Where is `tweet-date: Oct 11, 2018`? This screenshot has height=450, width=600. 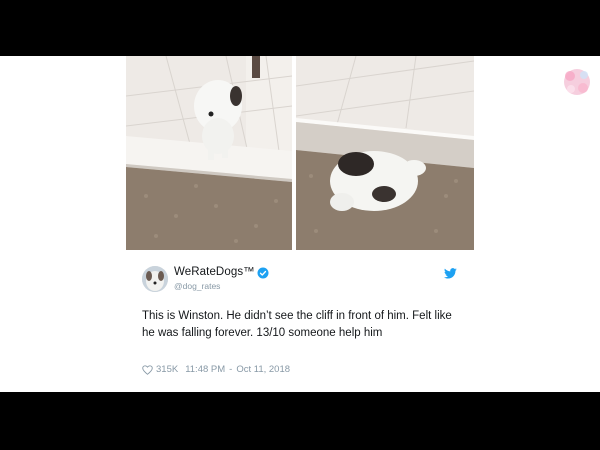
tweet-date: Oct 11, 2018 is located at coordinates (263, 369).